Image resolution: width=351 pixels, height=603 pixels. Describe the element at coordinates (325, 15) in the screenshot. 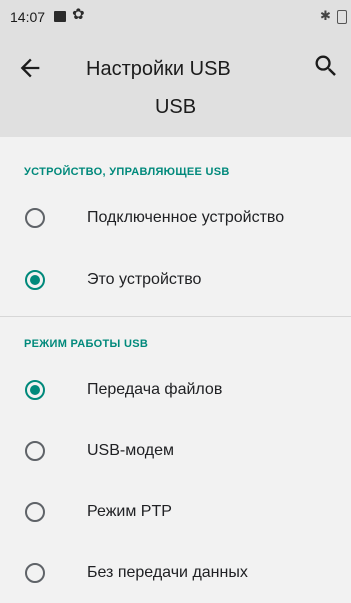

I see `bluetooth-icon: ✱` at that location.